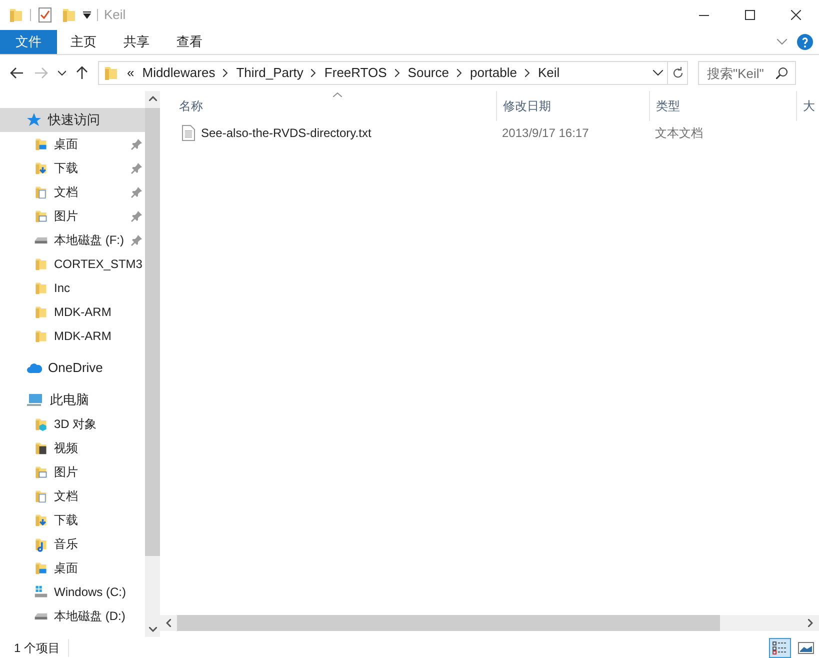 The image size is (819, 658). I want to click on column-header: 大, so click(807, 106).